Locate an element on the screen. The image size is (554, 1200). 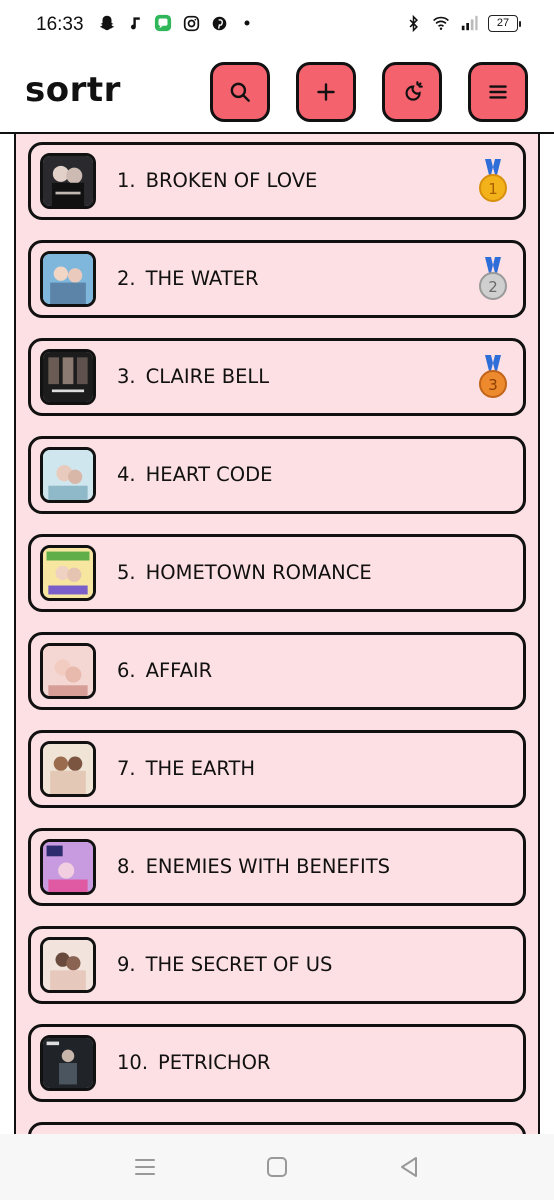
recents-icon is located at coordinates (145, 1167).